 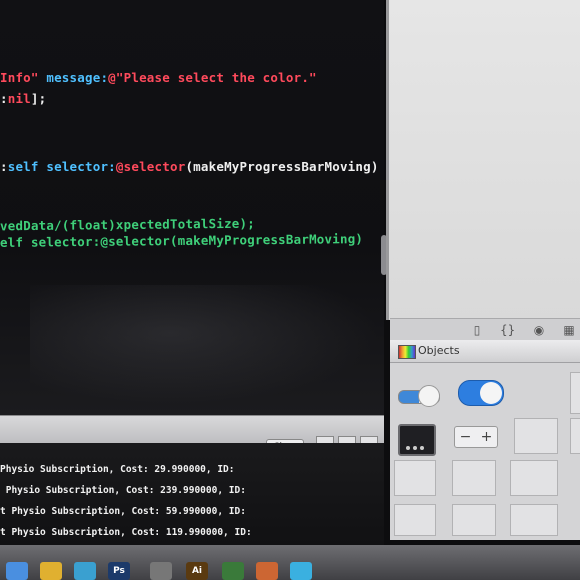 I want to click on cube-icon: ◉, so click(x=539, y=330).